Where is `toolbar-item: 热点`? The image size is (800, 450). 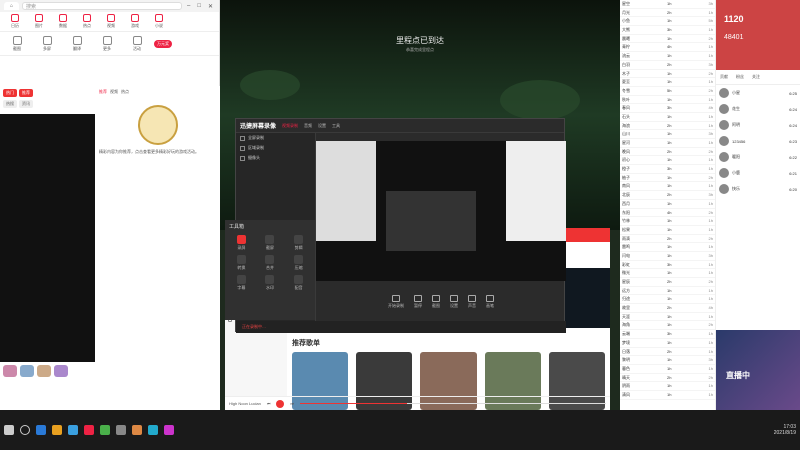
toolbar-item: 热点 is located at coordinates (87, 21).